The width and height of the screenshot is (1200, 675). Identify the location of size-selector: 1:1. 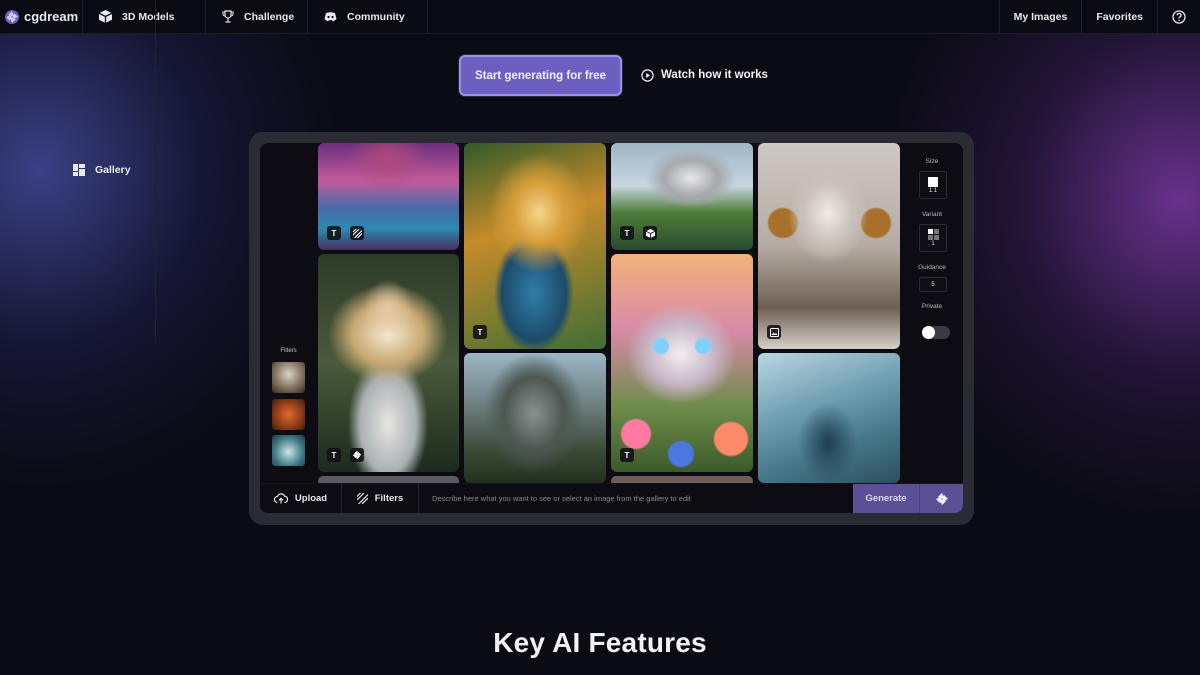
(933, 185).